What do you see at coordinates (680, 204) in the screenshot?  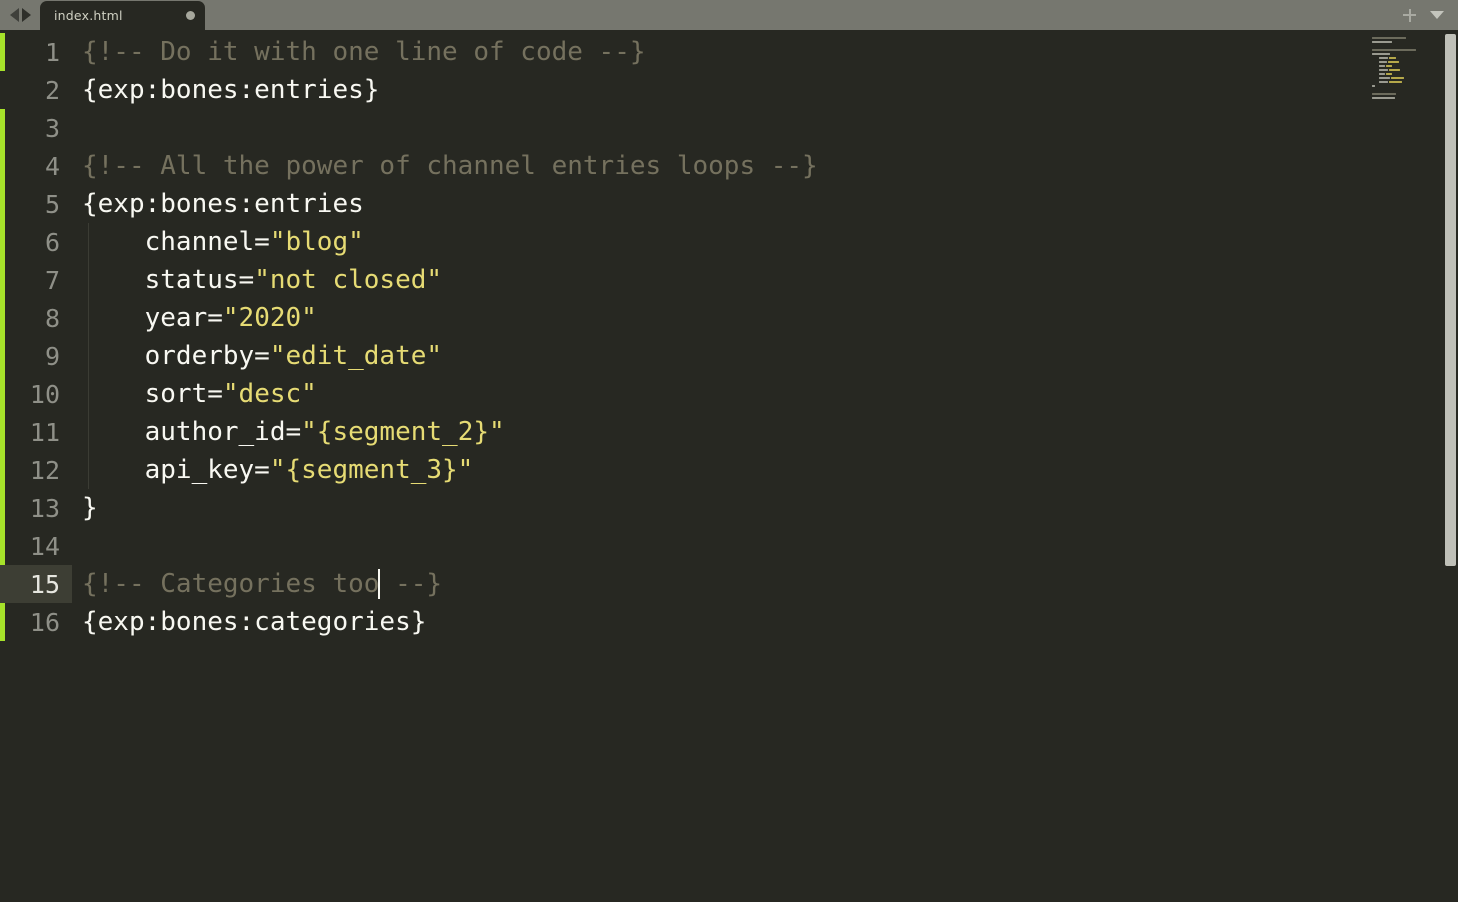 I see `code-line: 5 {exp:bones:entries` at bounding box center [680, 204].